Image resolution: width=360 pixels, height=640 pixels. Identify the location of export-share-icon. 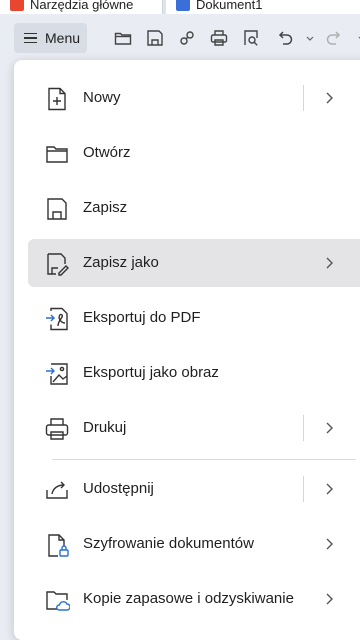
(187, 38).